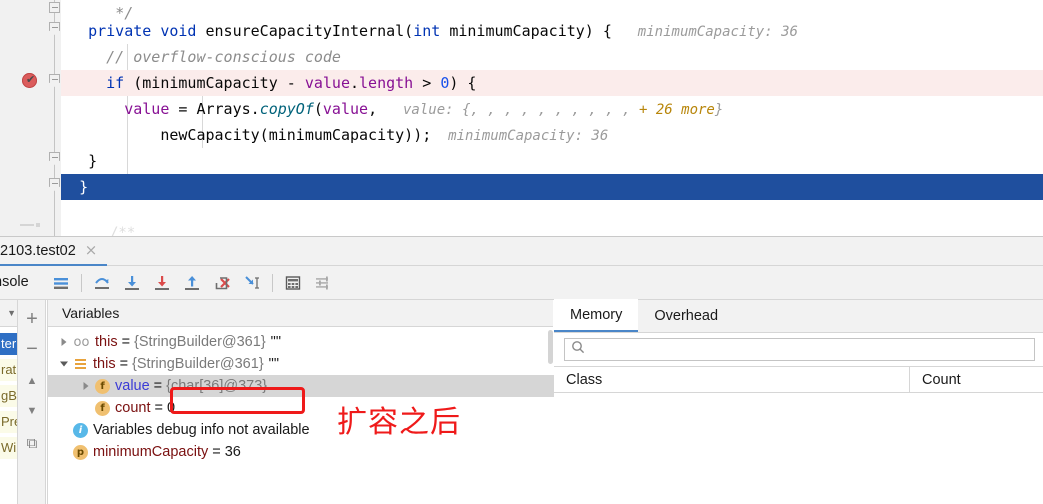 The height and width of the screenshot is (504, 1043). I want to click on fold-guide-line, so click(54, 118).